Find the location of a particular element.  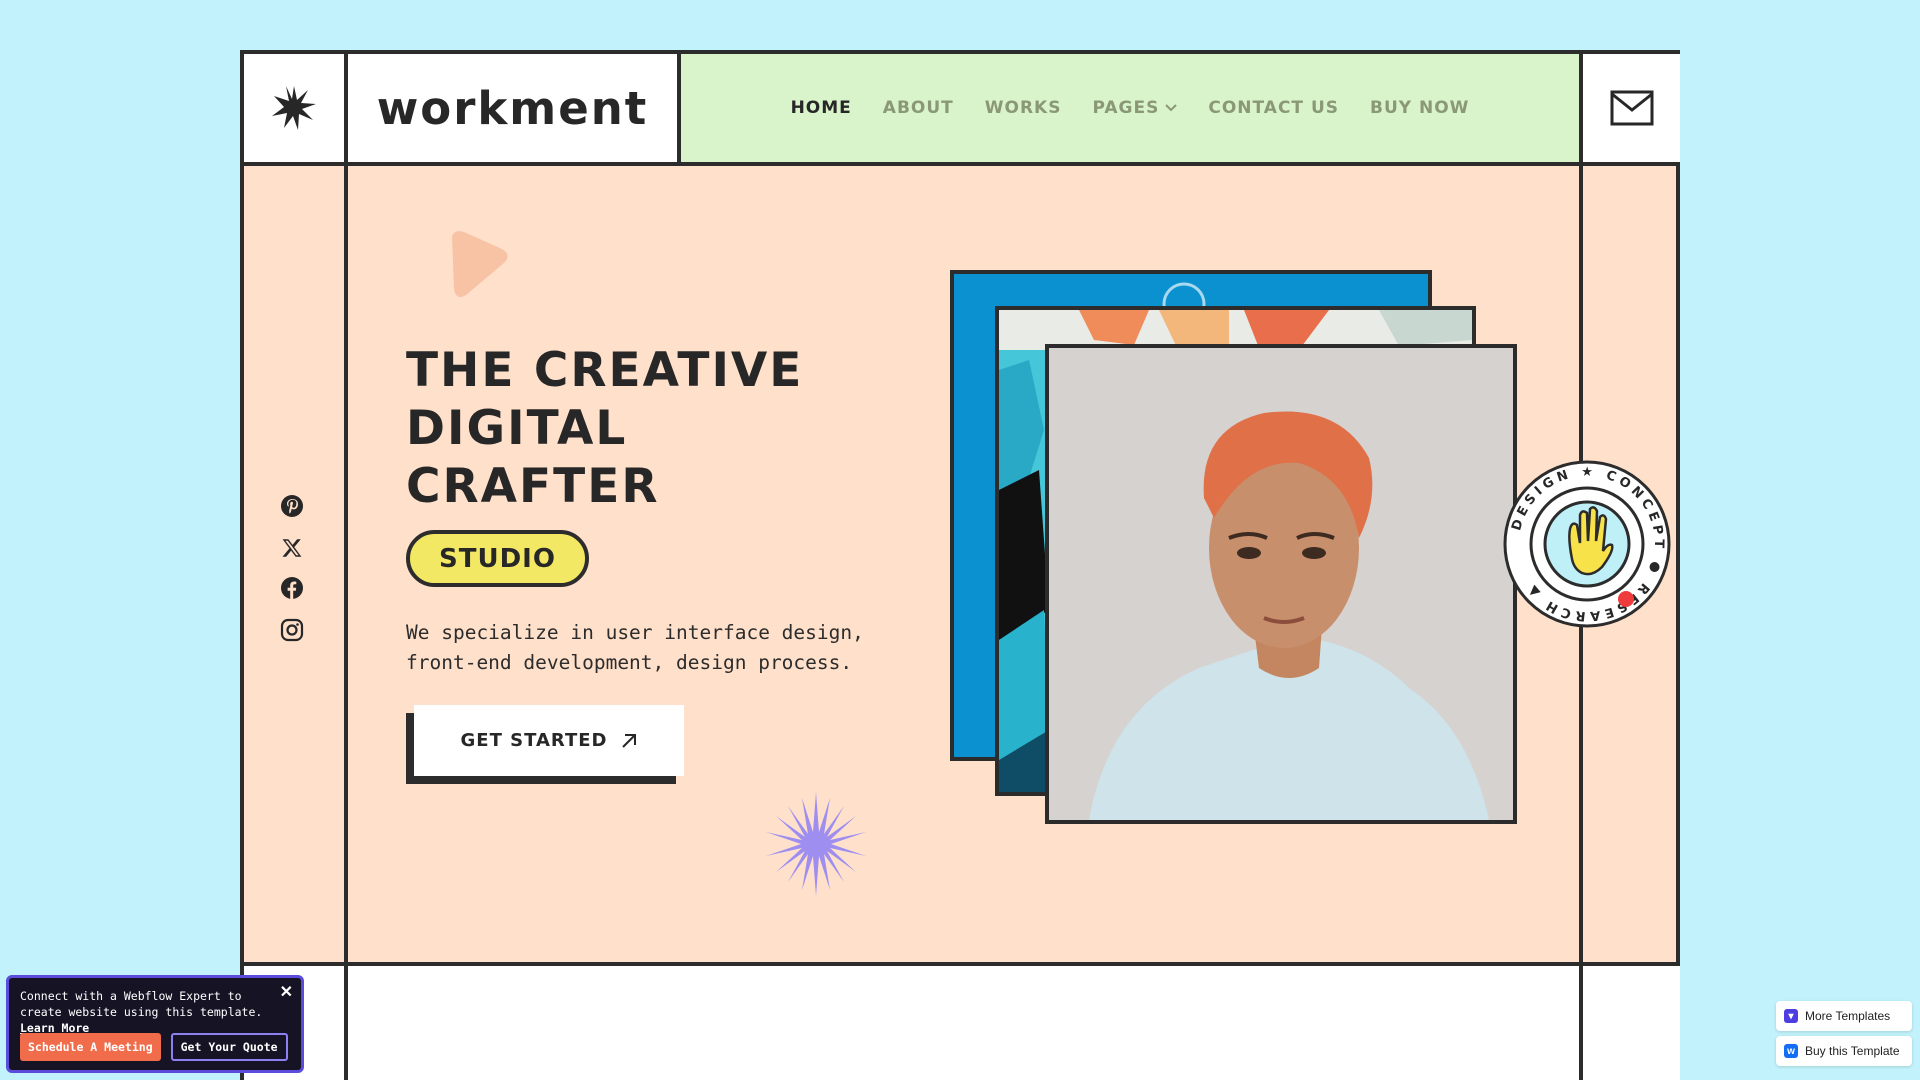

x-link is located at coordinates (292, 548).